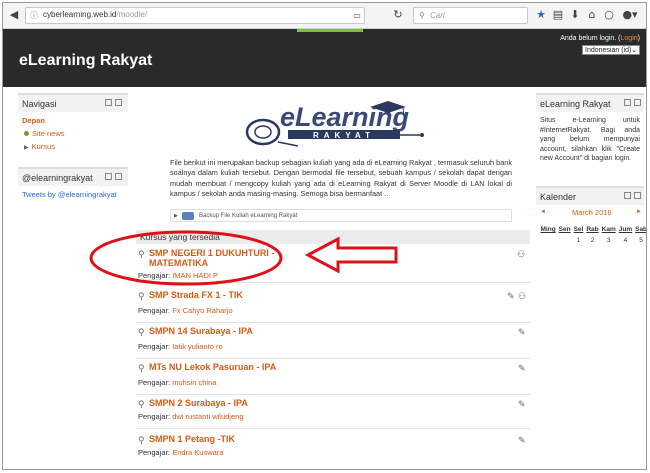  Describe the element at coordinates (48, 133) in the screenshot. I see `nav-site-news: Site news` at that location.